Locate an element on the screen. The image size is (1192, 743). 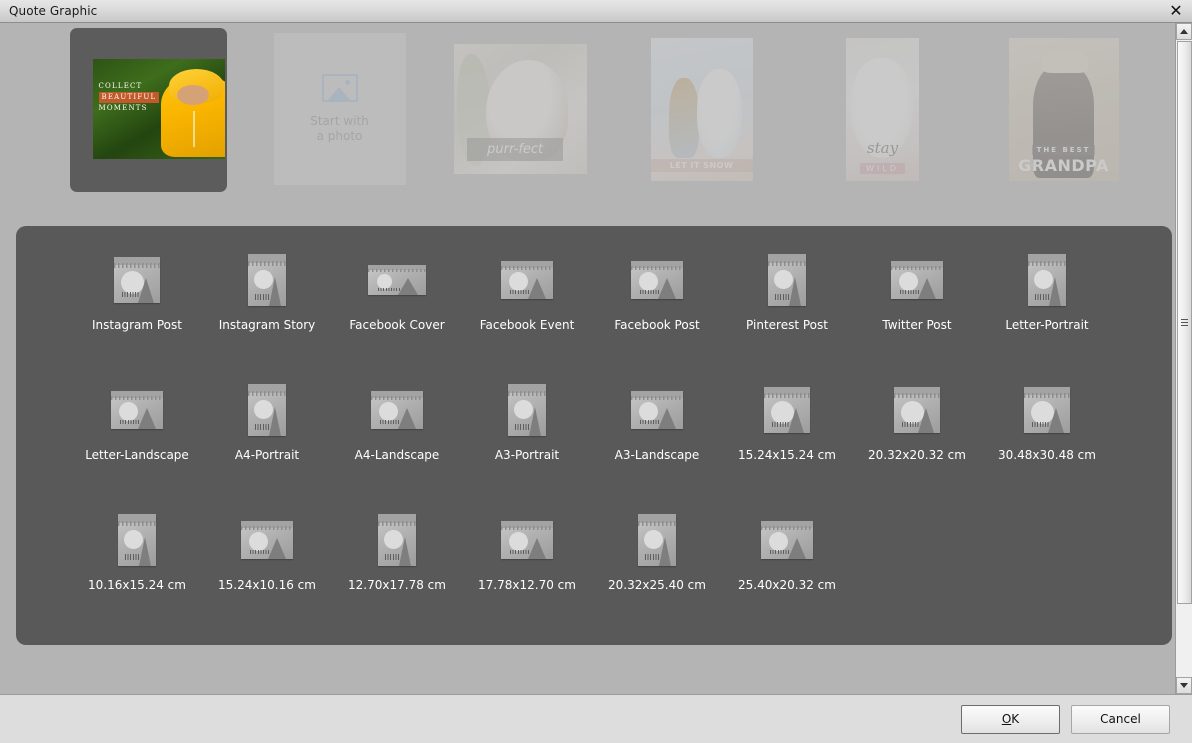
placeholder-text: Start with a photo is located at coordinates (339, 129).